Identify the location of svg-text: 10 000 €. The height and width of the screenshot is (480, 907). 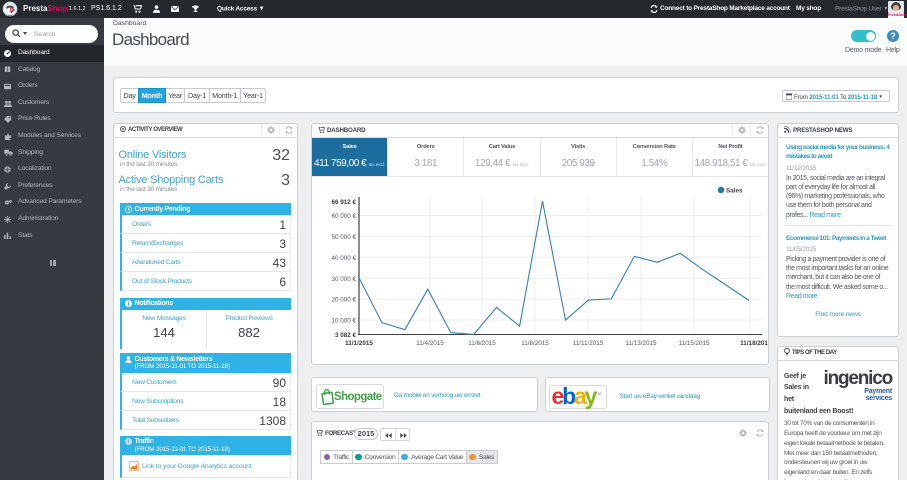
(343, 320).